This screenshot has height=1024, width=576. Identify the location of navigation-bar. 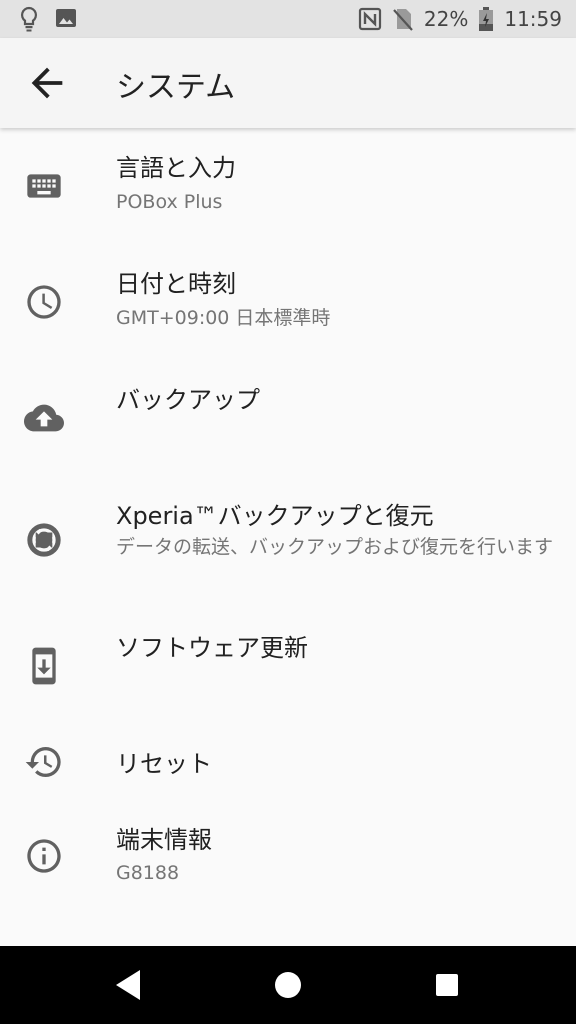
(288, 985).